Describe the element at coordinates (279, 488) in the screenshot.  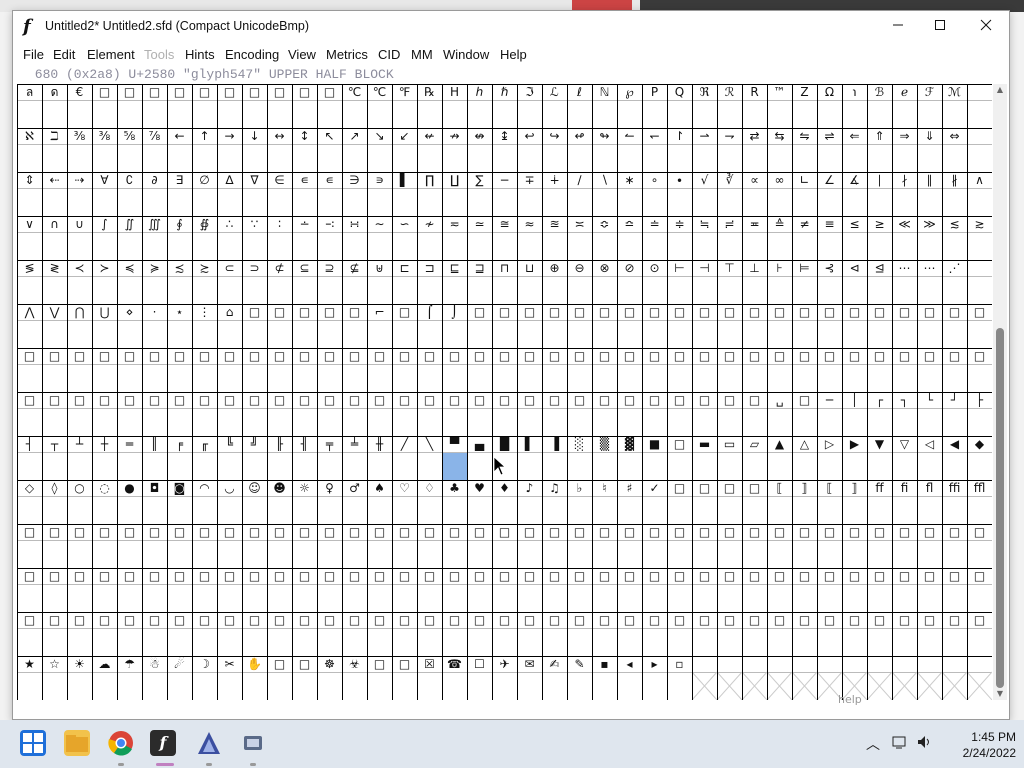
I see `glyph-cell: ☻` at that location.